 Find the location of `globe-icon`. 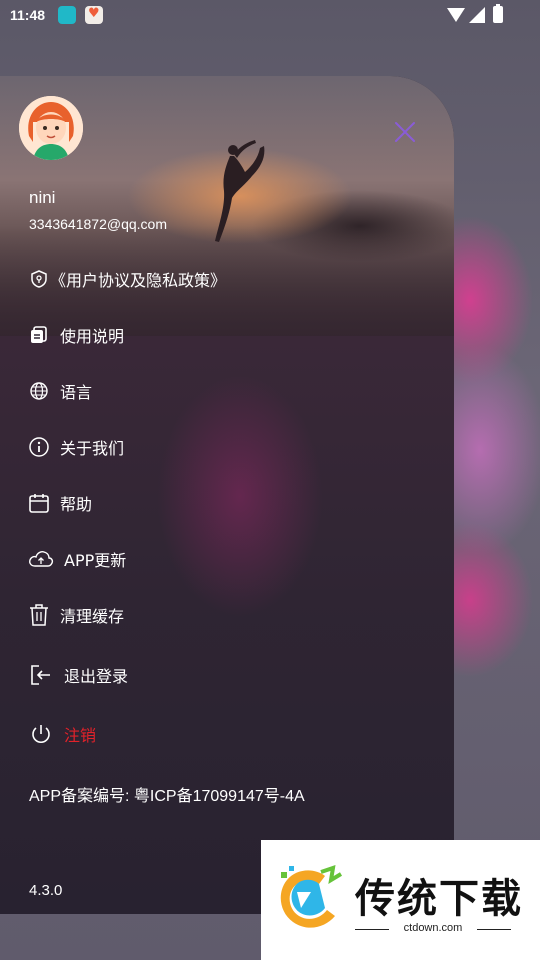

globe-icon is located at coordinates (39, 391).